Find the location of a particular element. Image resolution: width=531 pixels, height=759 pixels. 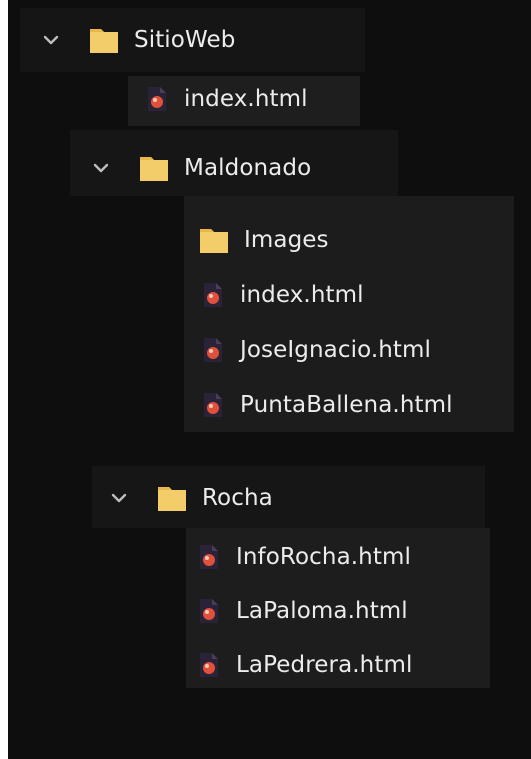

tree-folder-rocha: Rocha is located at coordinates (190, 498).